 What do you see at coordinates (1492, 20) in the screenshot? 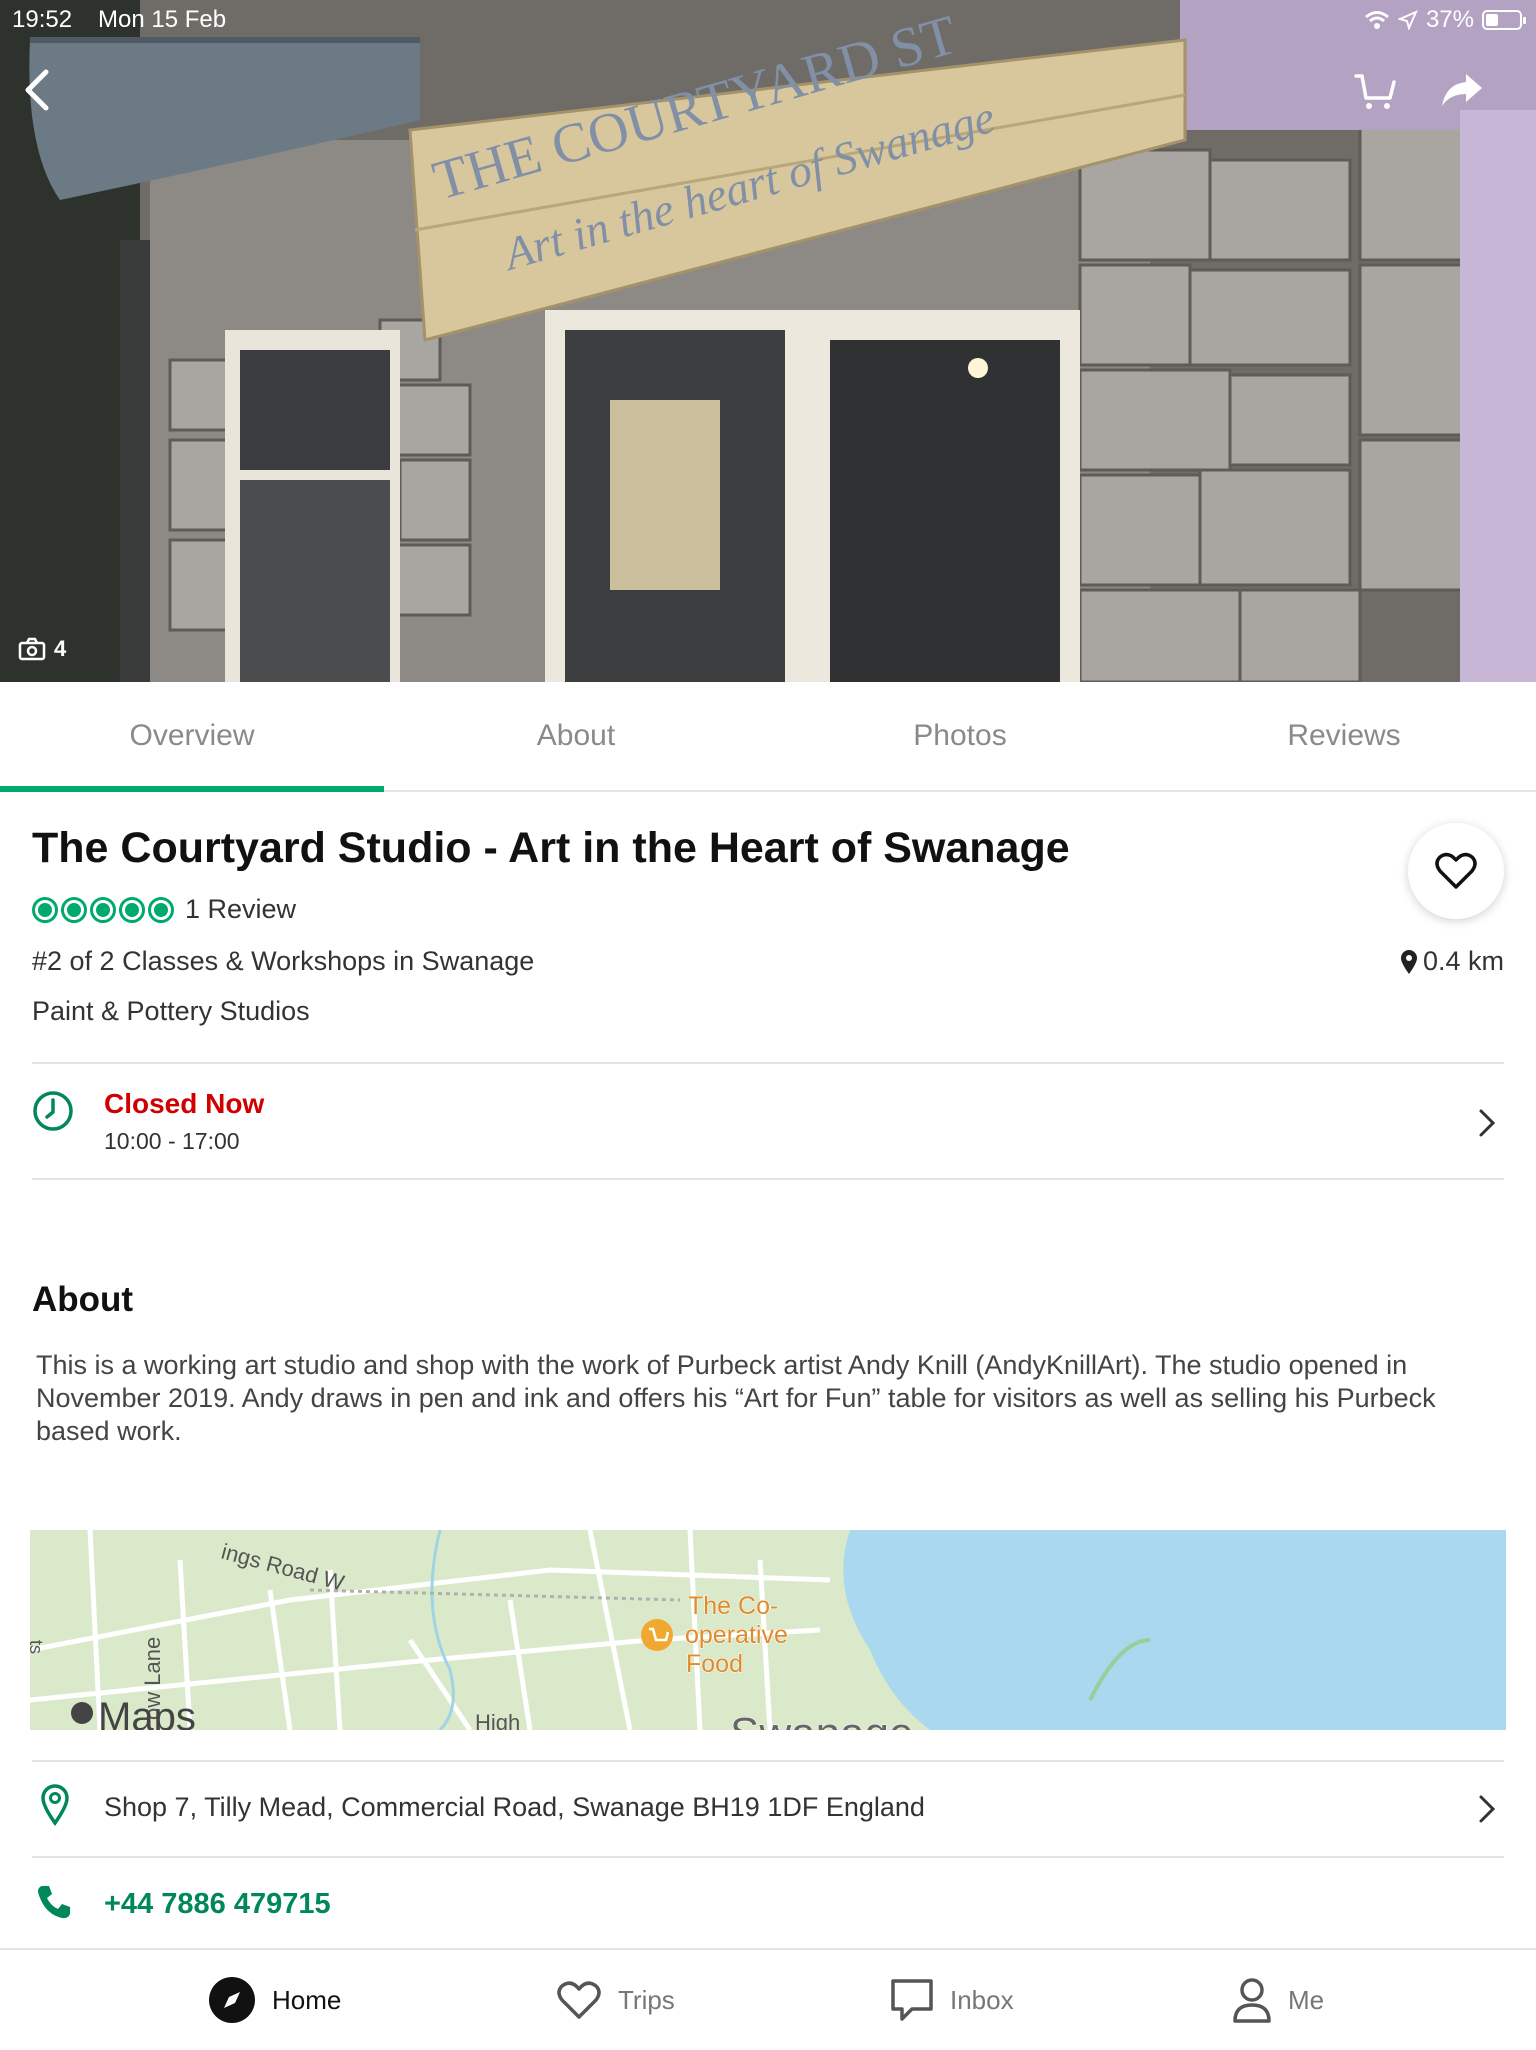
I see `battery-fill` at bounding box center [1492, 20].